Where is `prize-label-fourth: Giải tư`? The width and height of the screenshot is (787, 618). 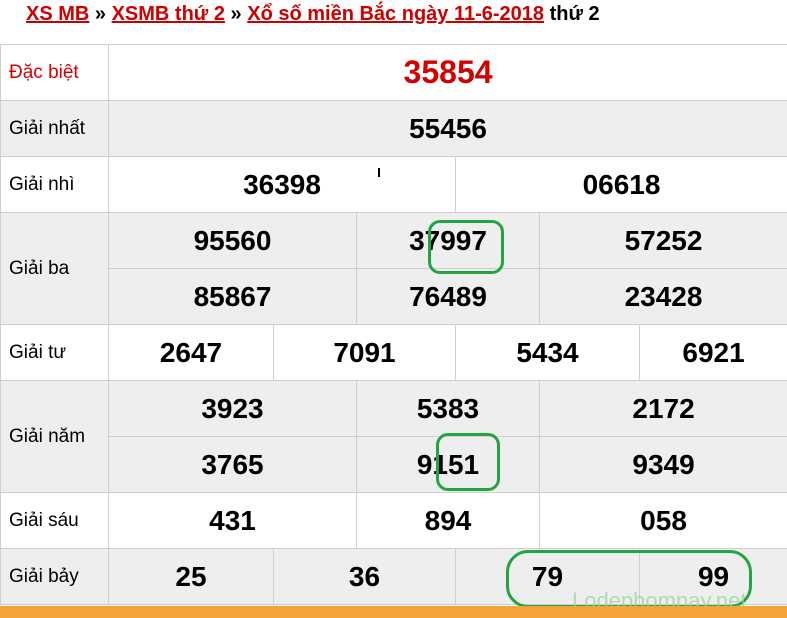 prize-label-fourth: Giải tư is located at coordinates (54, 352).